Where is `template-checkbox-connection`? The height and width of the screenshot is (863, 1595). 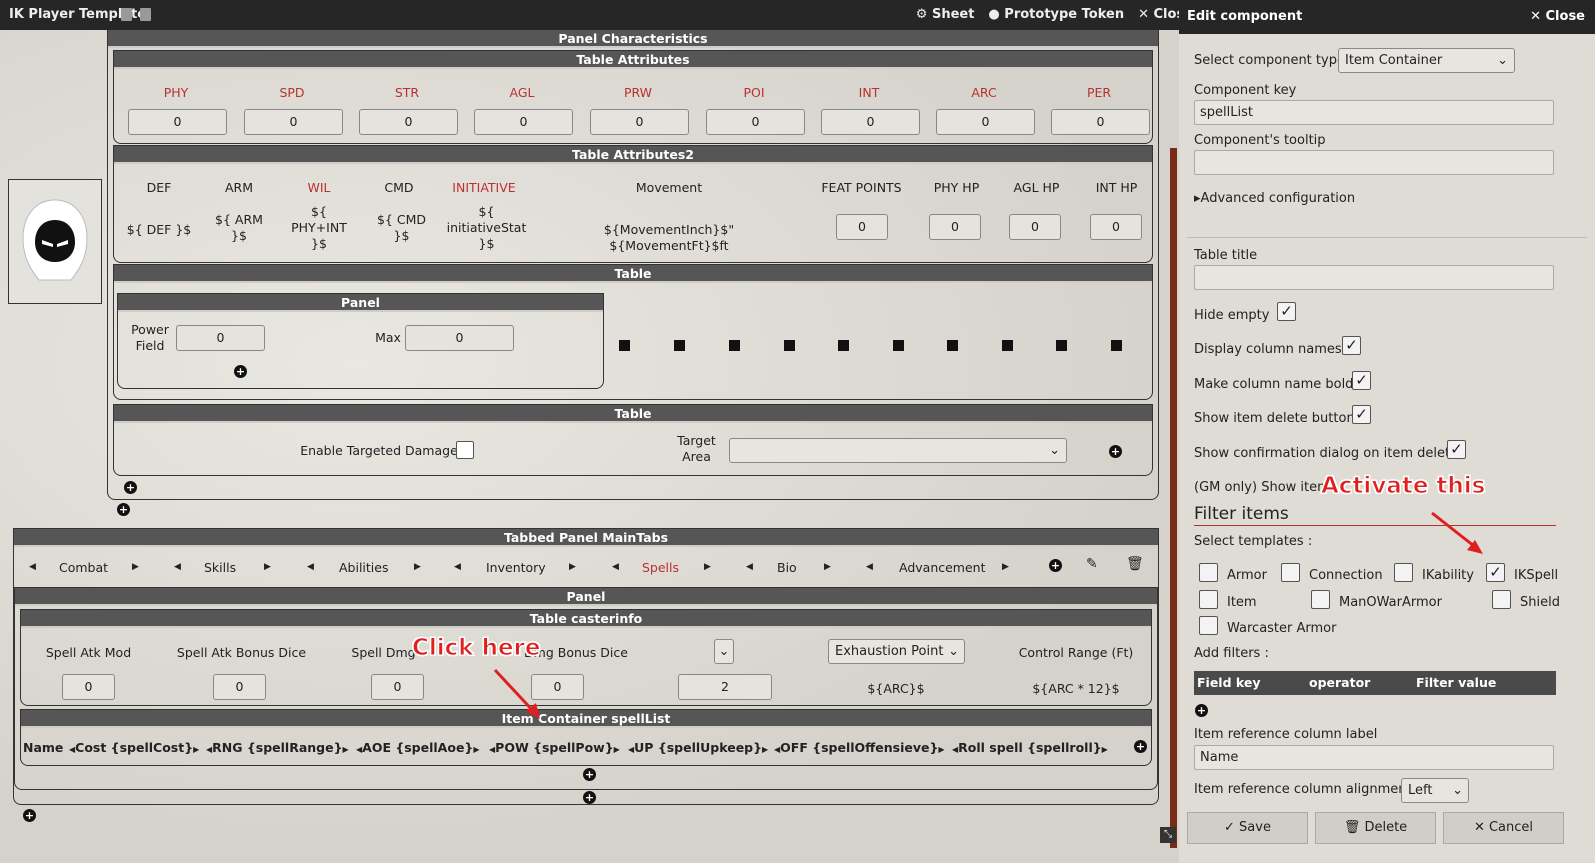
template-checkbox-connection is located at coordinates (1290, 572).